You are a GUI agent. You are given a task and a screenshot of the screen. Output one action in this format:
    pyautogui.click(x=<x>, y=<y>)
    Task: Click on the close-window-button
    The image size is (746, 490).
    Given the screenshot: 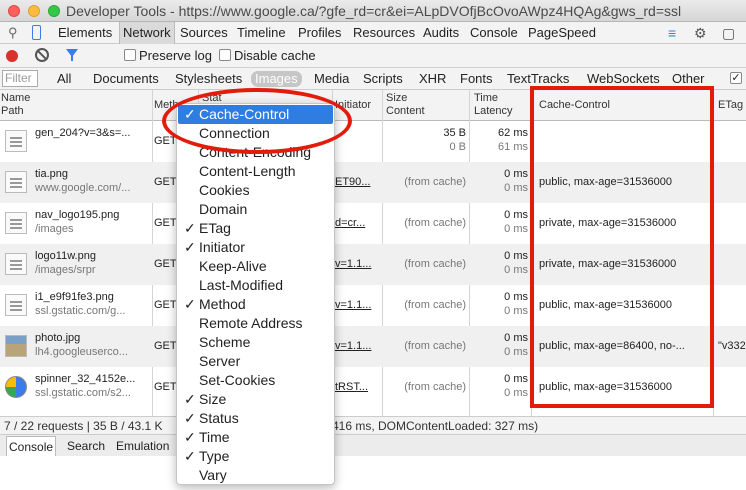 What is the action you would take?
    pyautogui.click(x=14, y=11)
    